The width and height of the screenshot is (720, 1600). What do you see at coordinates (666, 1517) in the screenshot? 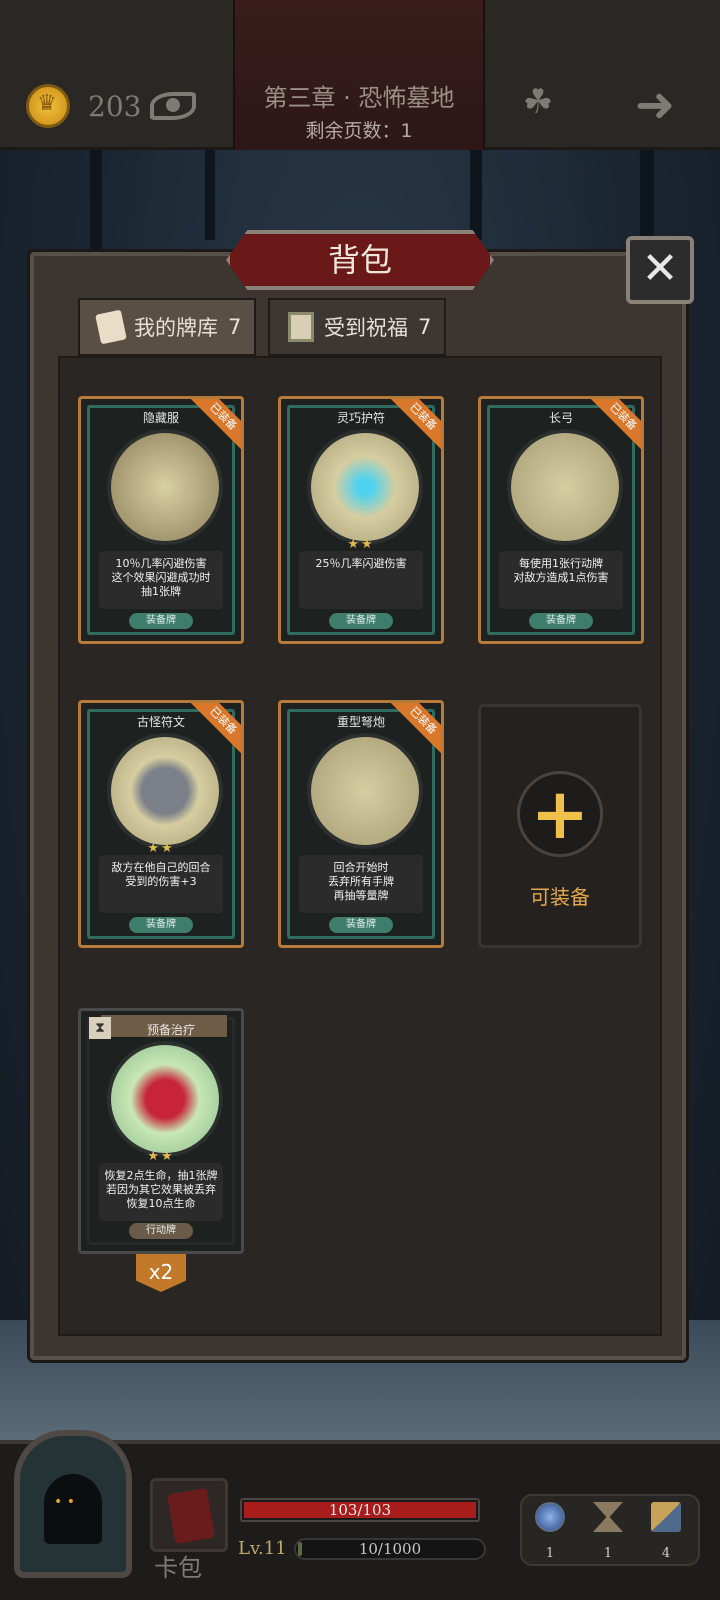
I see `cards-icon` at bounding box center [666, 1517].